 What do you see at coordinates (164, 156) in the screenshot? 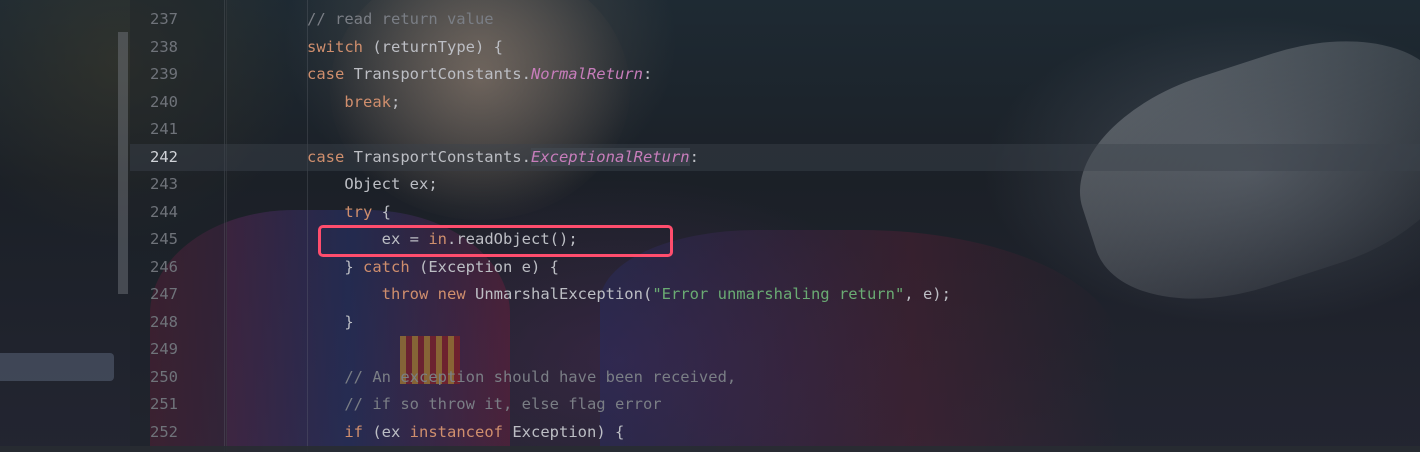
I see `line-number: 242` at bounding box center [164, 156].